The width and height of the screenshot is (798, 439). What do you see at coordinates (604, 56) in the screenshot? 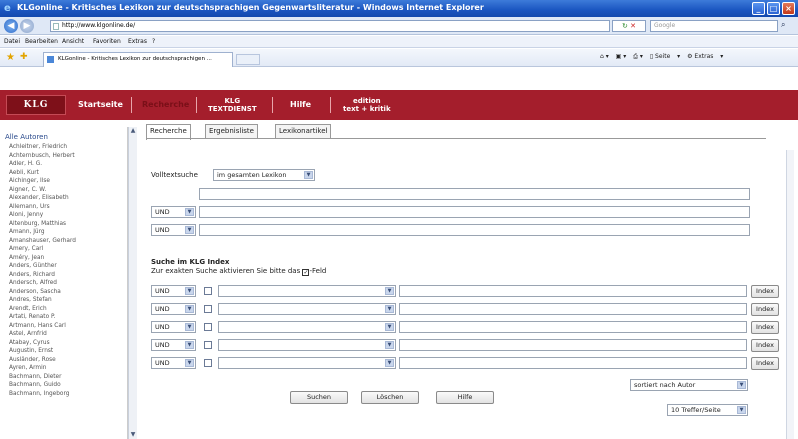
I see `home-icon: ⌂ ▾` at bounding box center [604, 56].